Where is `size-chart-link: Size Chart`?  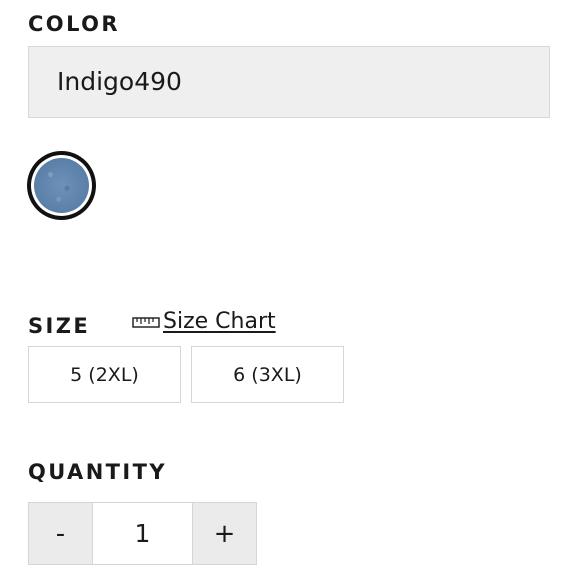
size-chart-link: Size Chart is located at coordinates (204, 322).